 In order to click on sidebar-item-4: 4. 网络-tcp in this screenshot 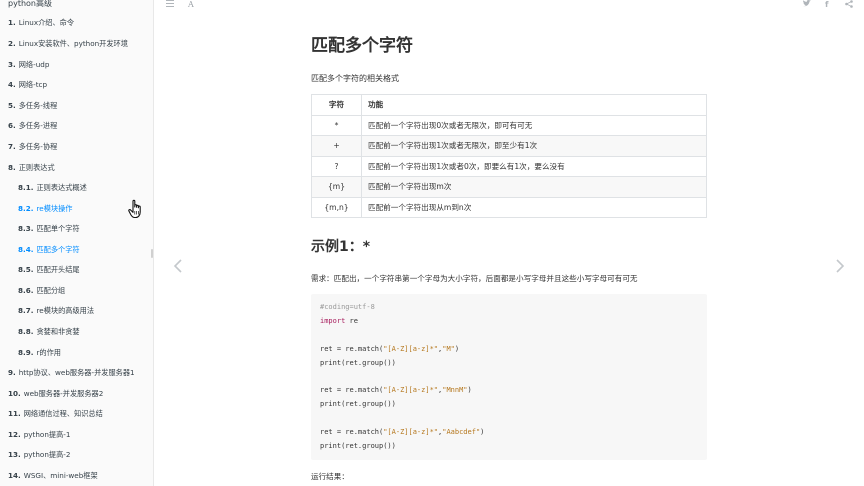, I will do `click(27, 85)`.